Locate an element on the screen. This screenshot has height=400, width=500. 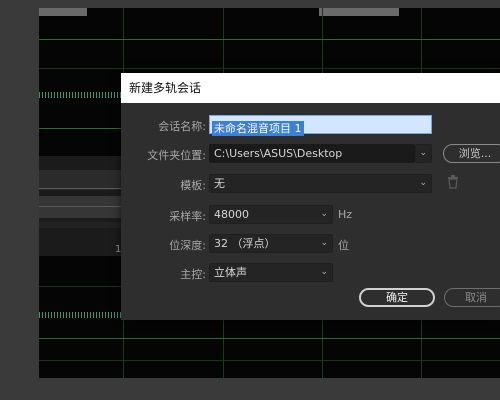
folder-location-value: C:\Users\ASUS\Desktop is located at coordinates (278, 153).